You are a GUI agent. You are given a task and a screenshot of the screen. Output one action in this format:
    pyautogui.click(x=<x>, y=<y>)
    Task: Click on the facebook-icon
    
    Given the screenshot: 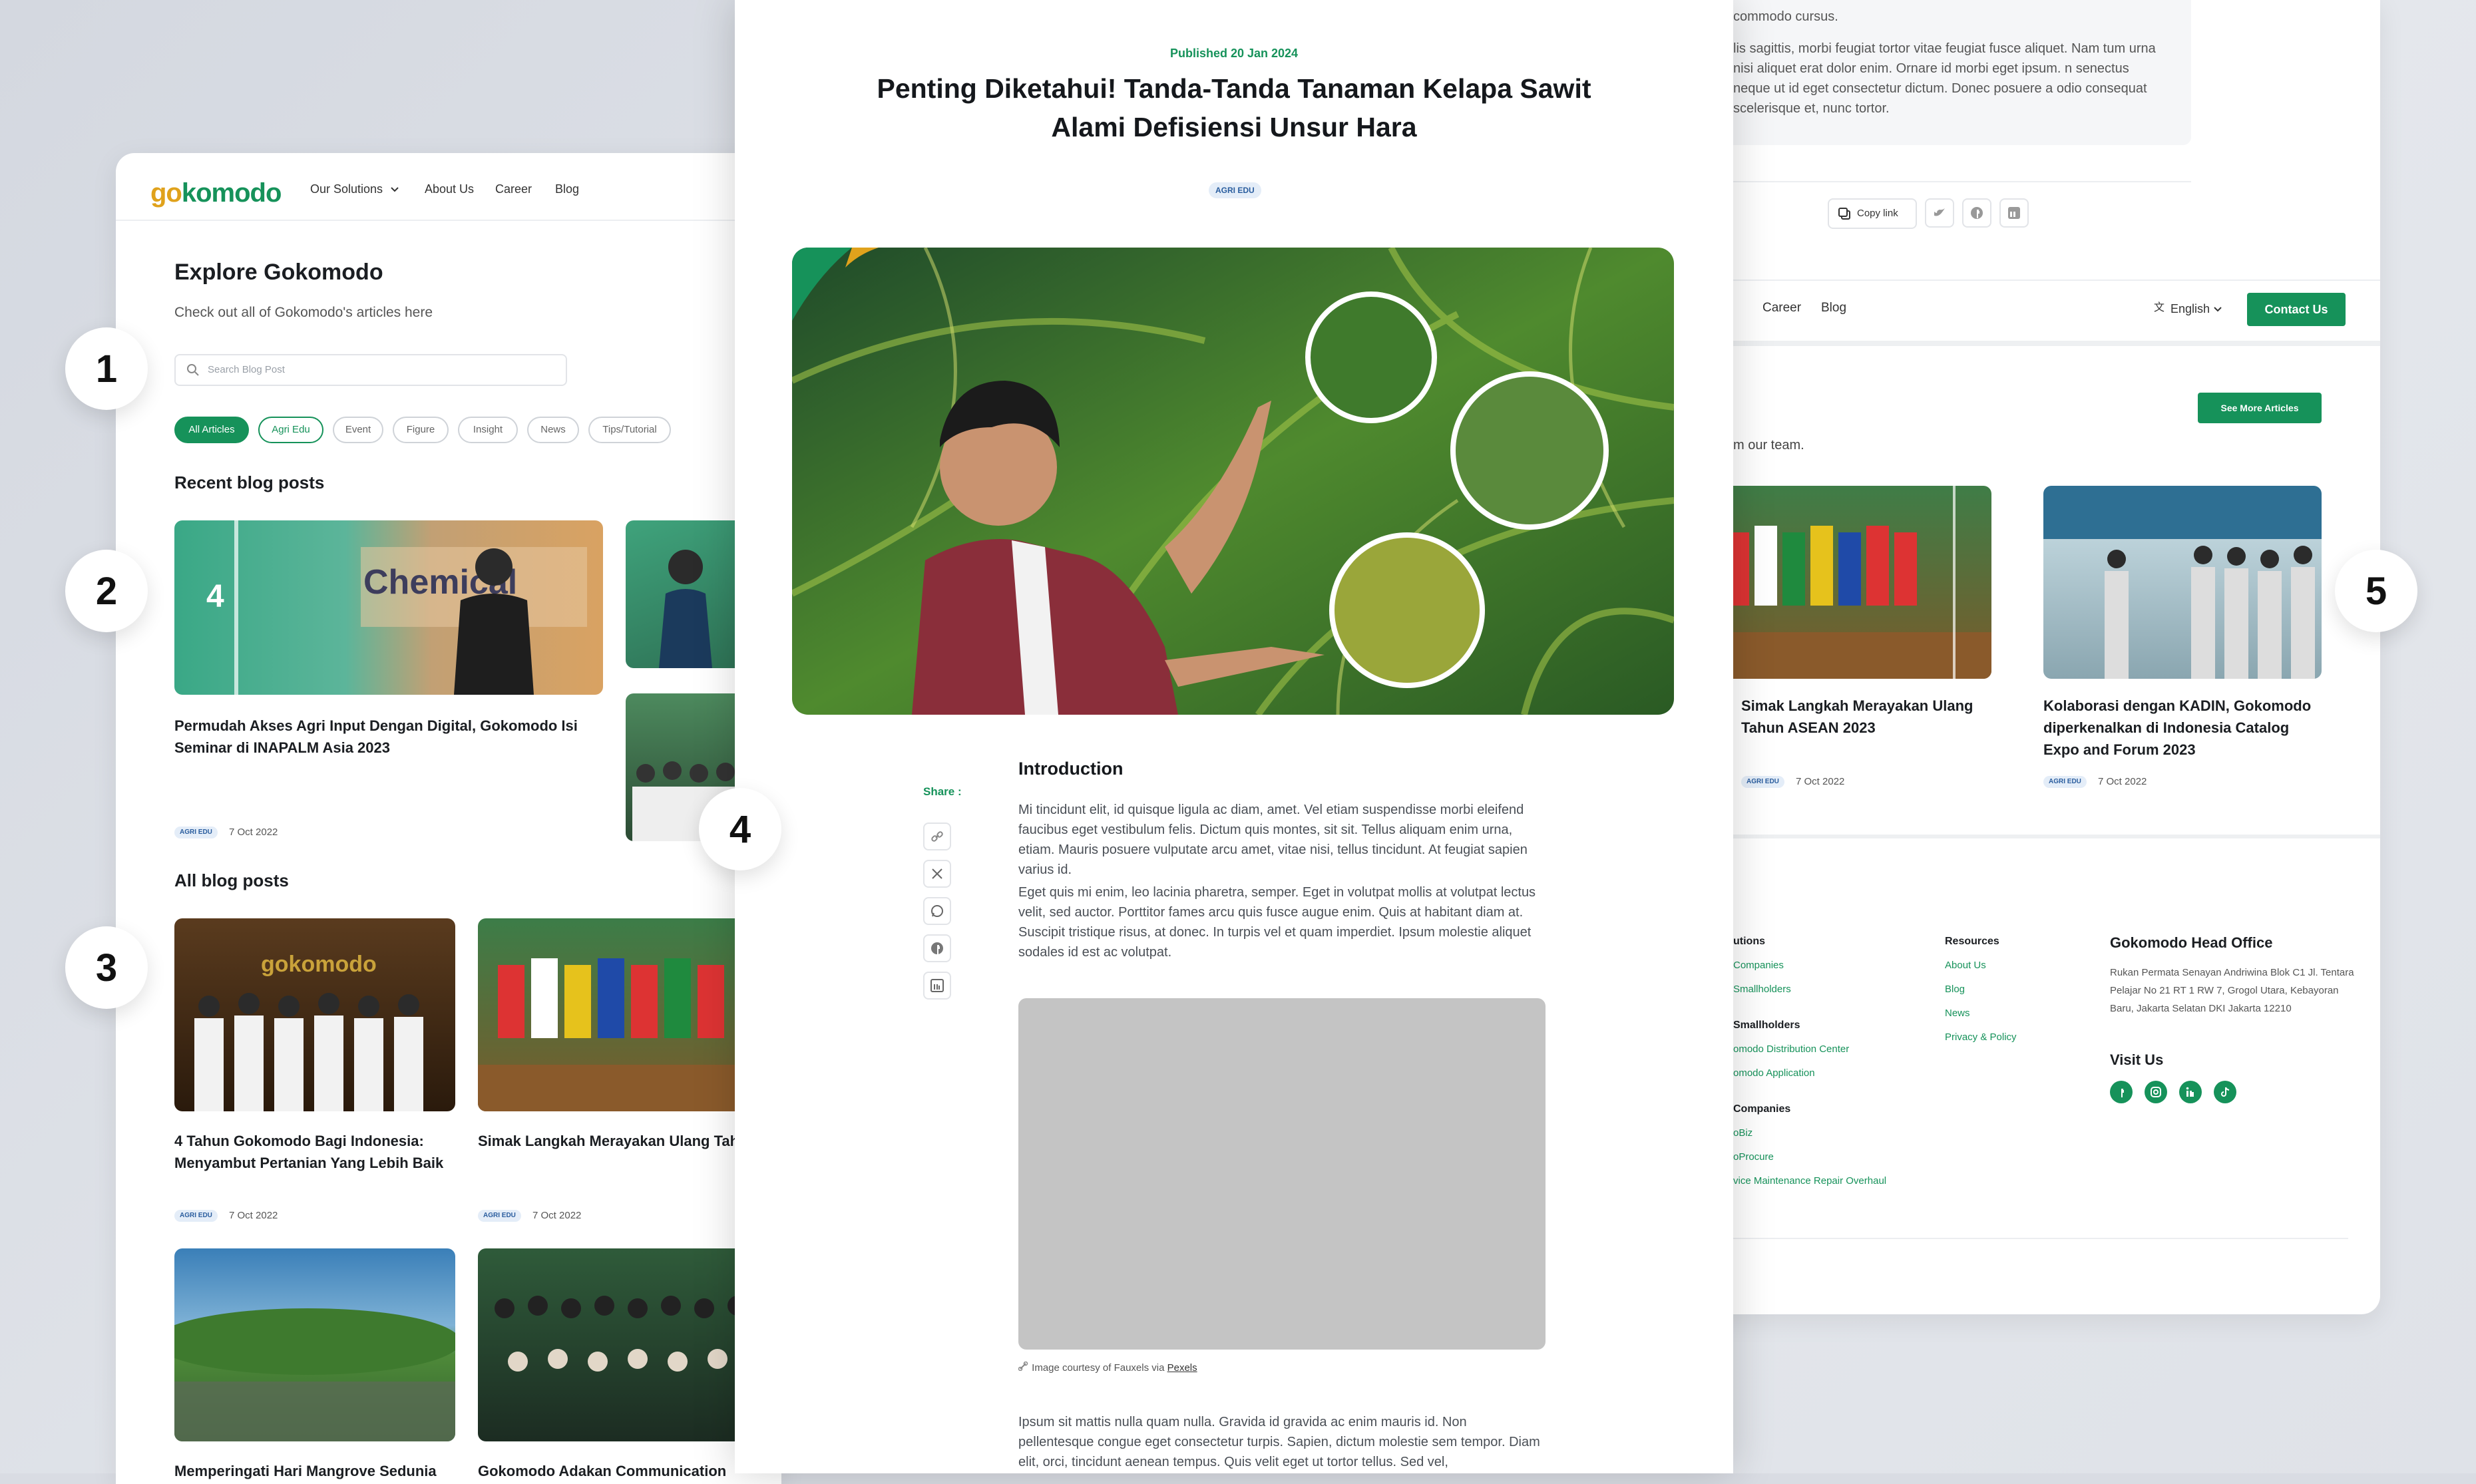 What is the action you would take?
    pyautogui.click(x=1977, y=213)
    